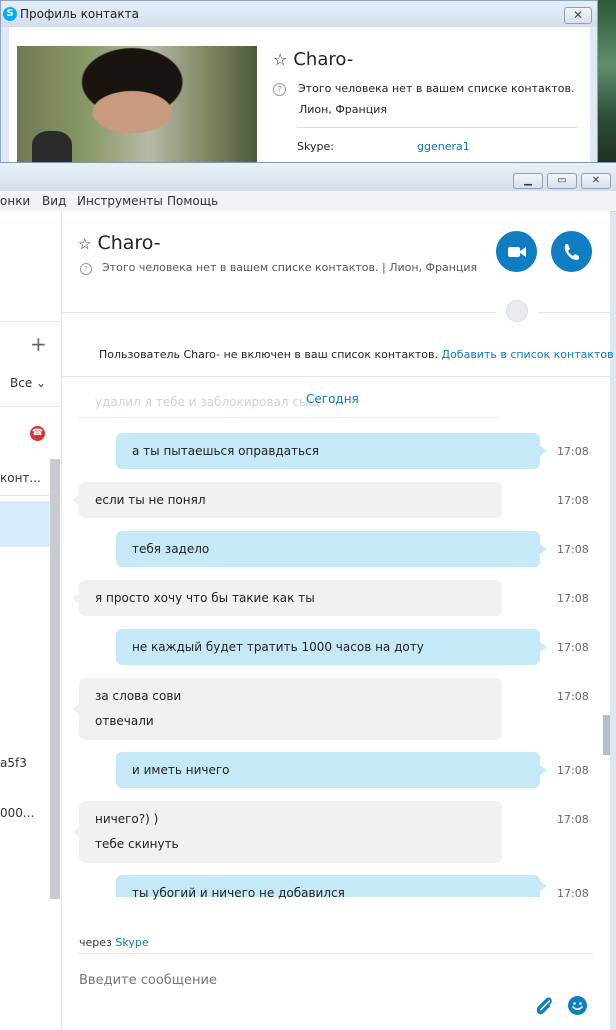  I want to click on message-text: ничего?) ), so click(127, 819).